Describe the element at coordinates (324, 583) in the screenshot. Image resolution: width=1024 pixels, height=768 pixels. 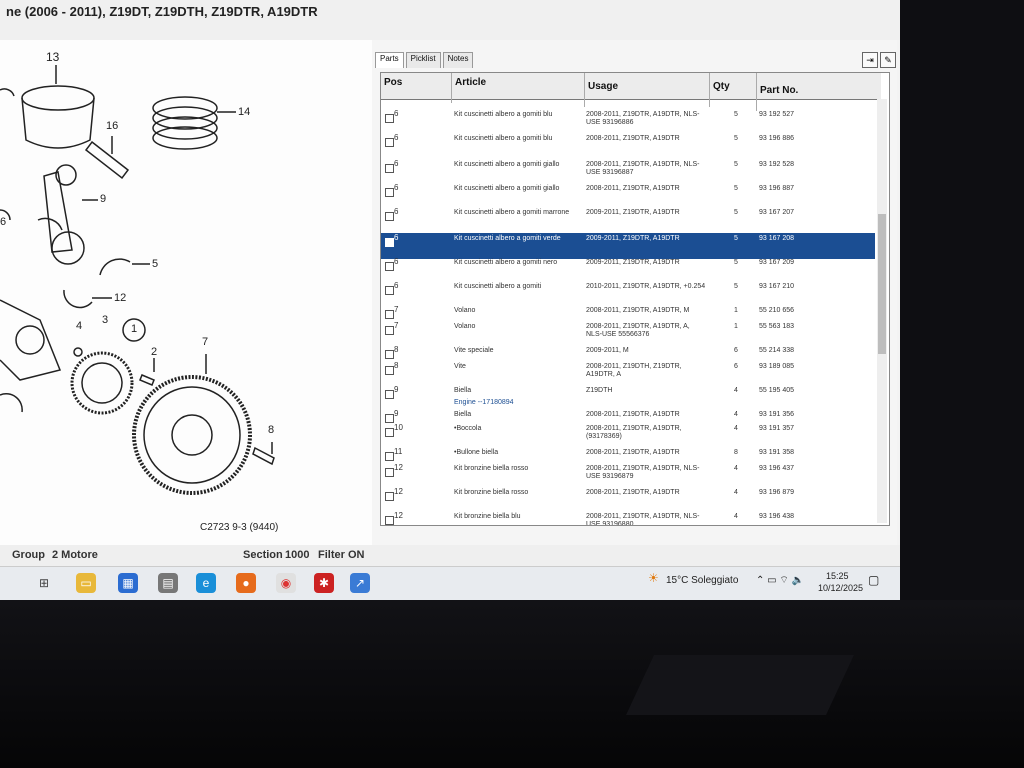
I see `app-icon: ✱` at that location.